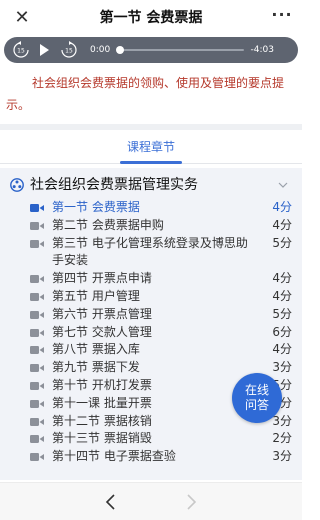 This screenshot has width=320, height=520. What do you see at coordinates (96, 295) in the screenshot?
I see `lesson-title: 第五节 用户管理` at bounding box center [96, 295].